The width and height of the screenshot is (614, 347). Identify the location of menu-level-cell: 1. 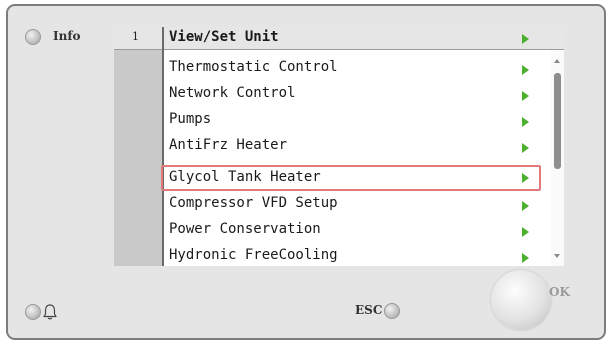
(138, 38).